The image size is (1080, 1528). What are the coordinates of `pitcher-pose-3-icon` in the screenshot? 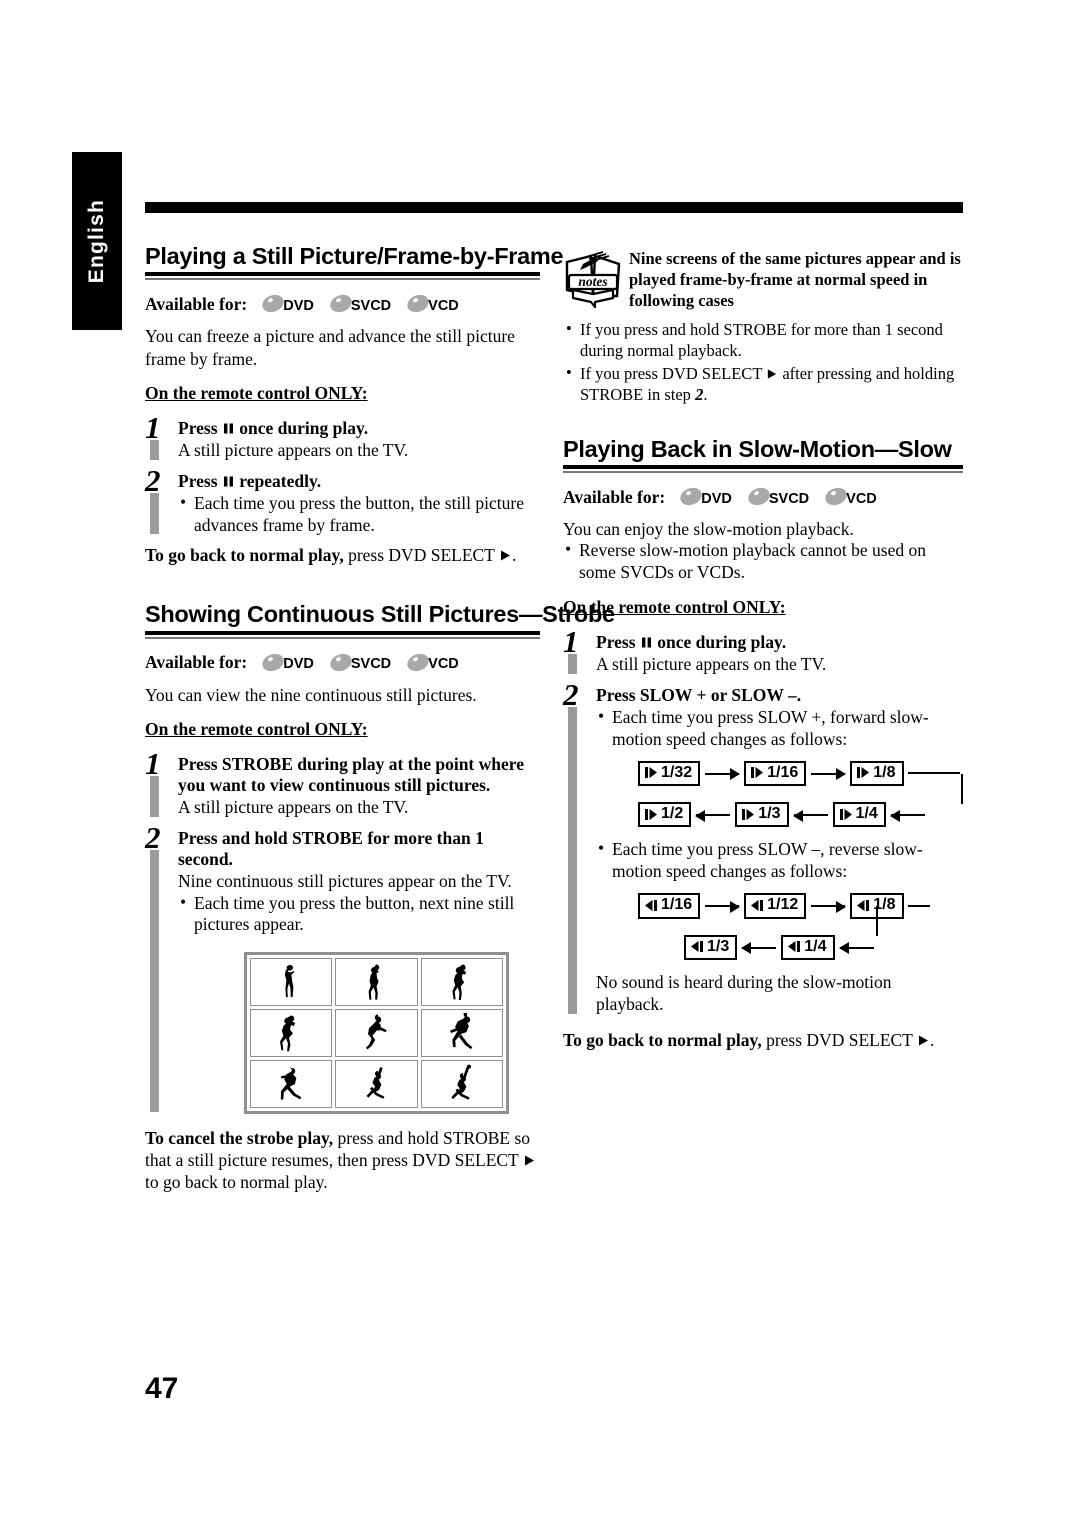 It's located at (459, 982).